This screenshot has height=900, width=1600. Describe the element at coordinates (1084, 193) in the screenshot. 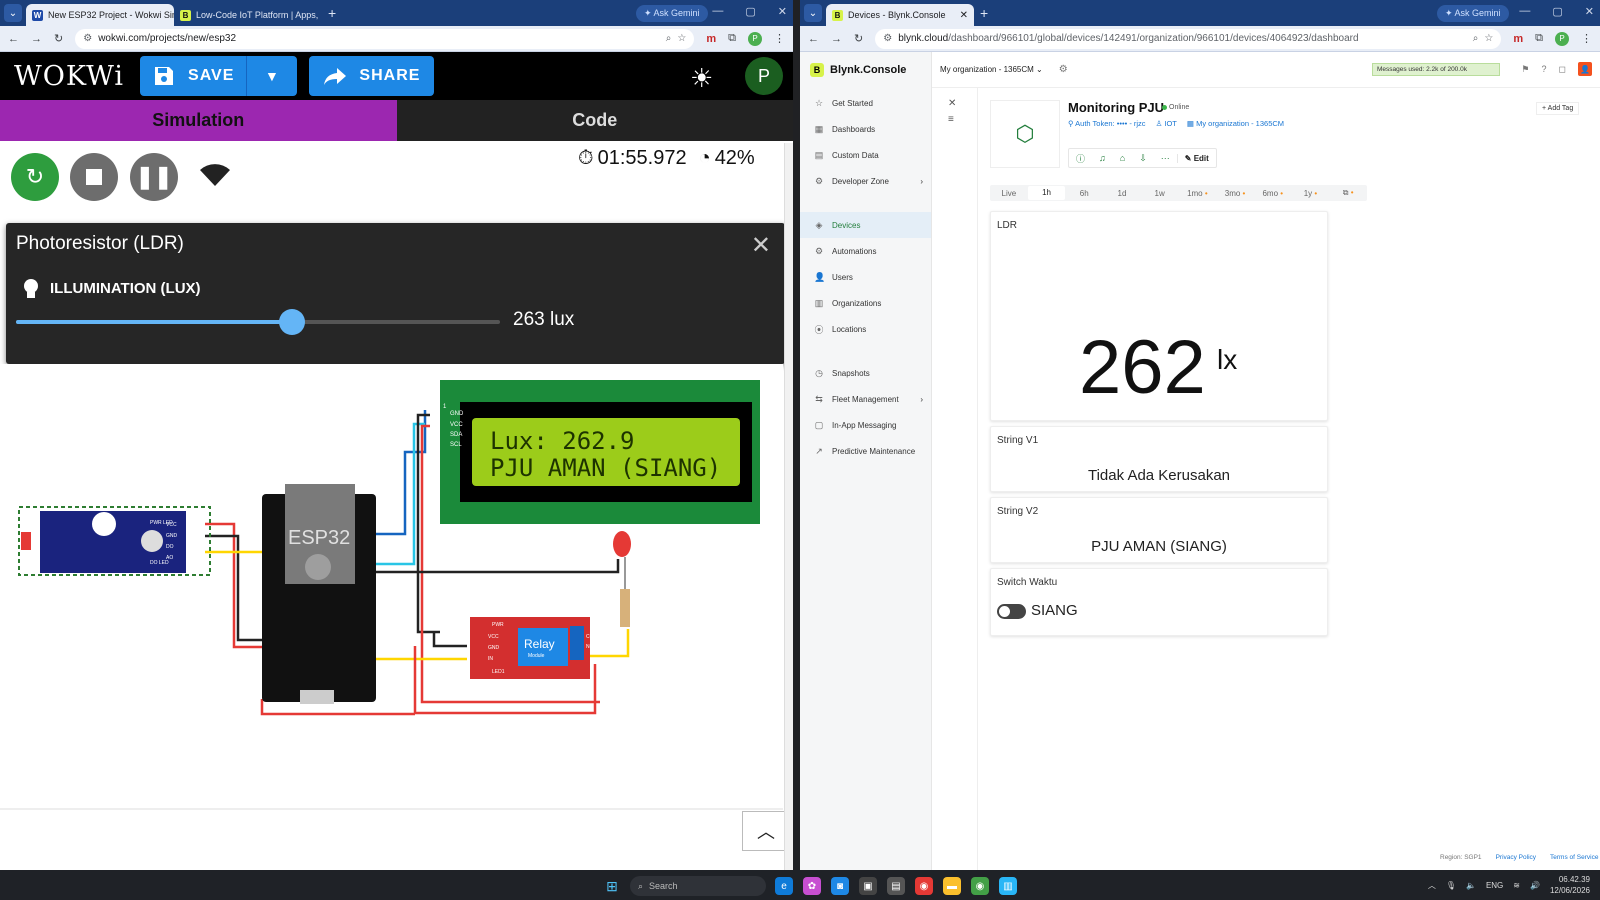

I see `time-range-option: 6h` at that location.